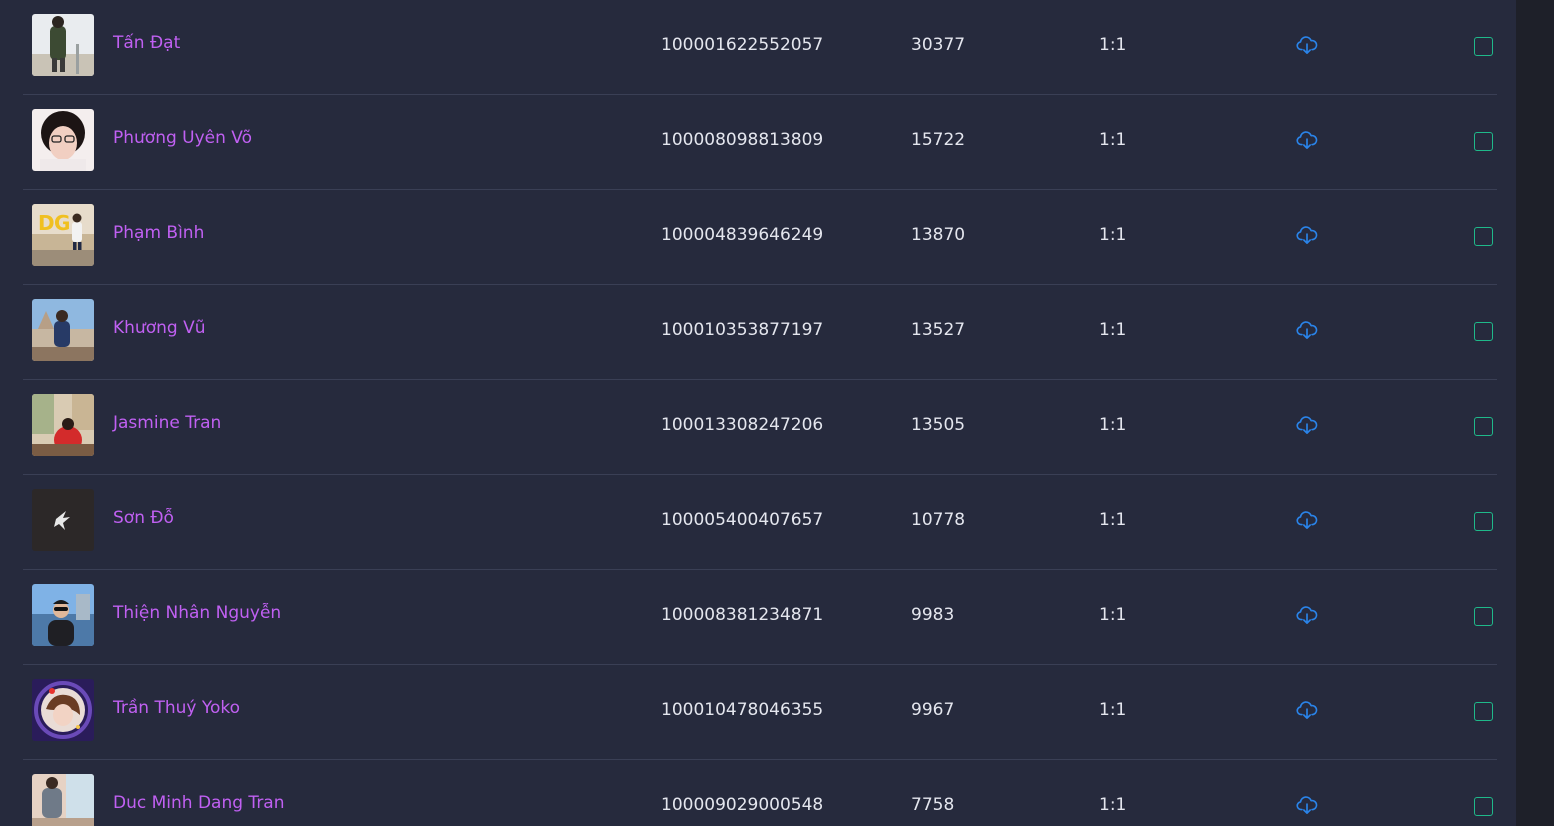  What do you see at coordinates (199, 803) in the screenshot?
I see `user-name-link: Duc Minh Dang Tran` at bounding box center [199, 803].